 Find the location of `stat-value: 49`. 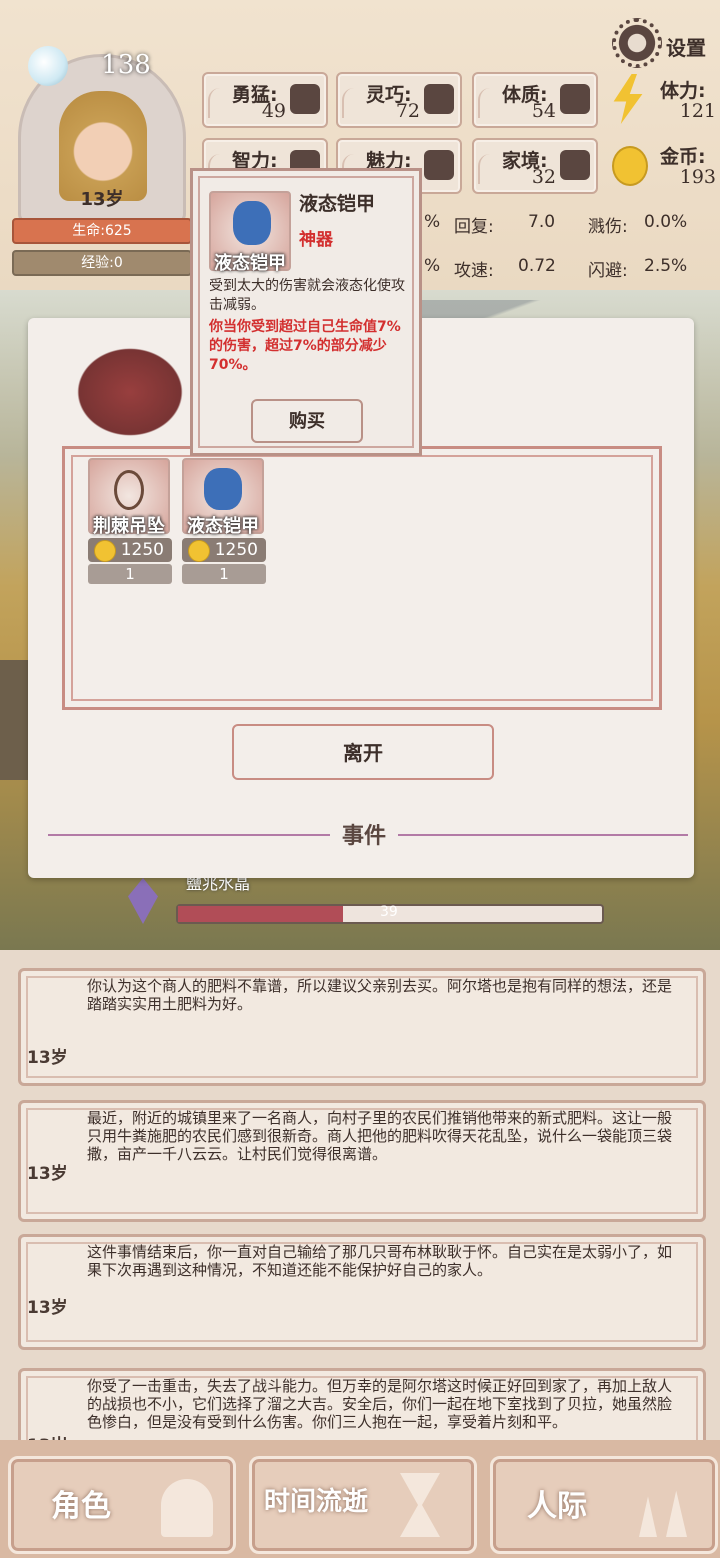

stat-value: 49 is located at coordinates (273, 111).